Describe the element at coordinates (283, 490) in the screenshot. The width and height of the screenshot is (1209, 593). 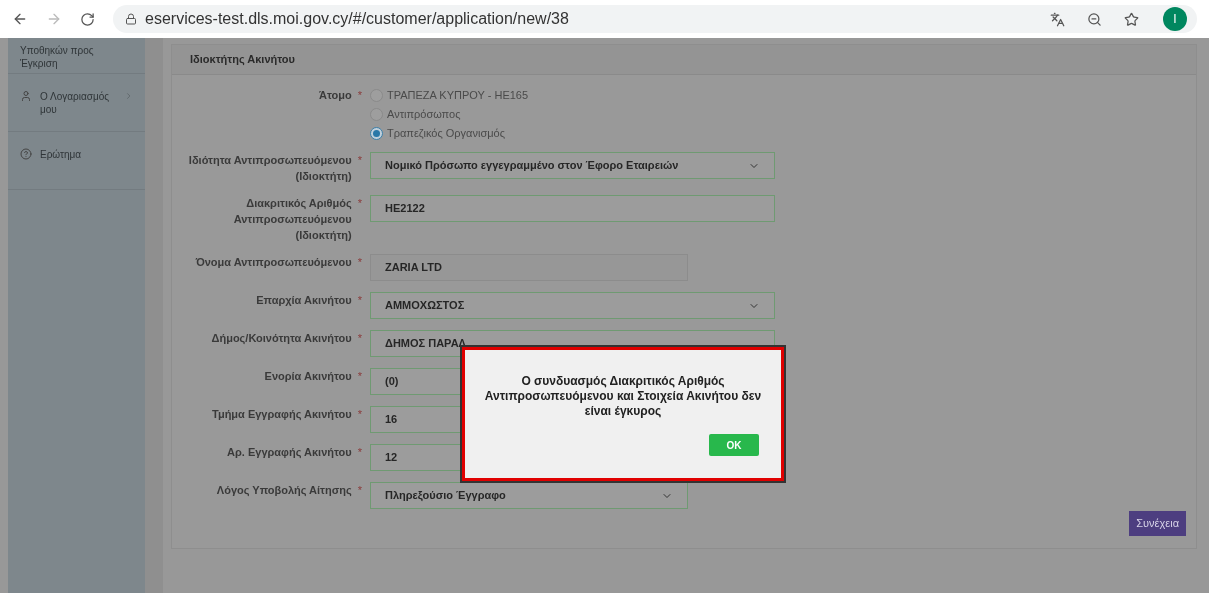
I see `field-label: Λόγος Υποβολής Αίτησης` at that location.